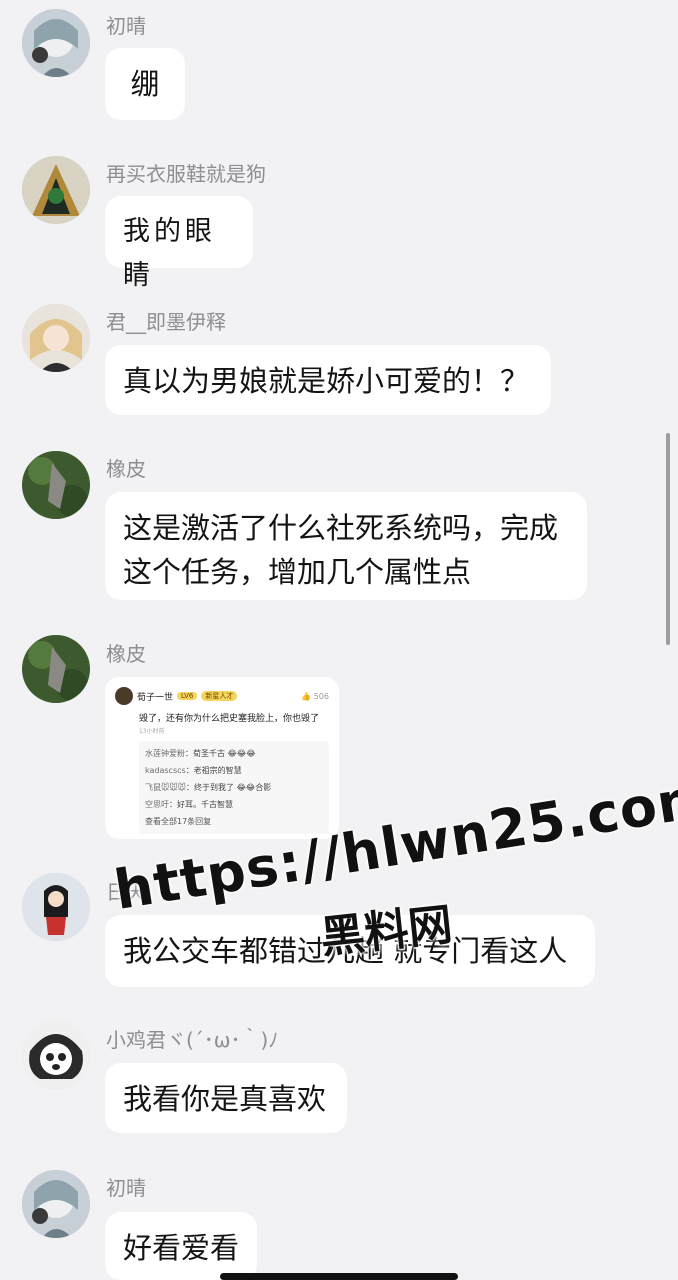  I want to click on reply-text: ：好耳。千古智慧, so click(201, 804).